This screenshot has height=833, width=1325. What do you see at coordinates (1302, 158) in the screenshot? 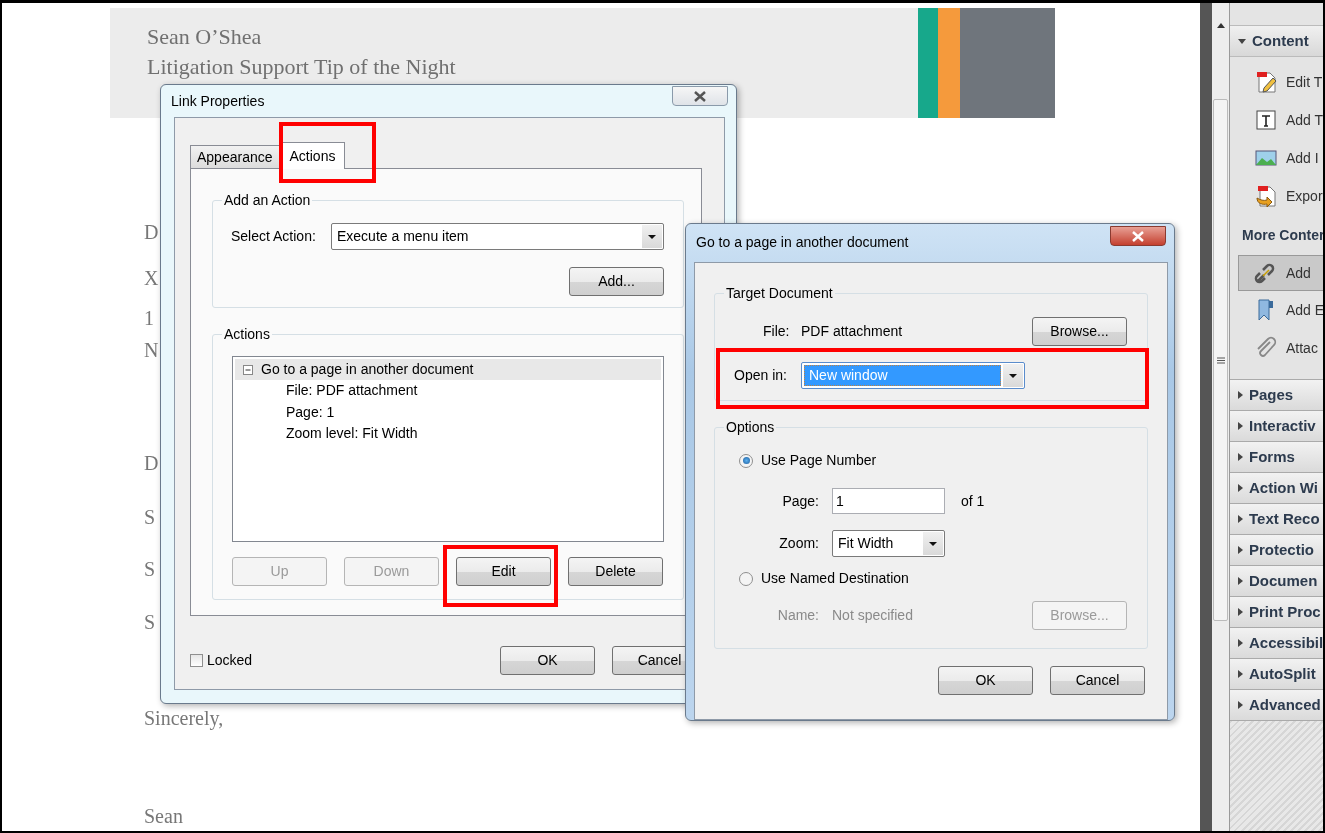
I see `tool-label: Add I` at bounding box center [1302, 158].